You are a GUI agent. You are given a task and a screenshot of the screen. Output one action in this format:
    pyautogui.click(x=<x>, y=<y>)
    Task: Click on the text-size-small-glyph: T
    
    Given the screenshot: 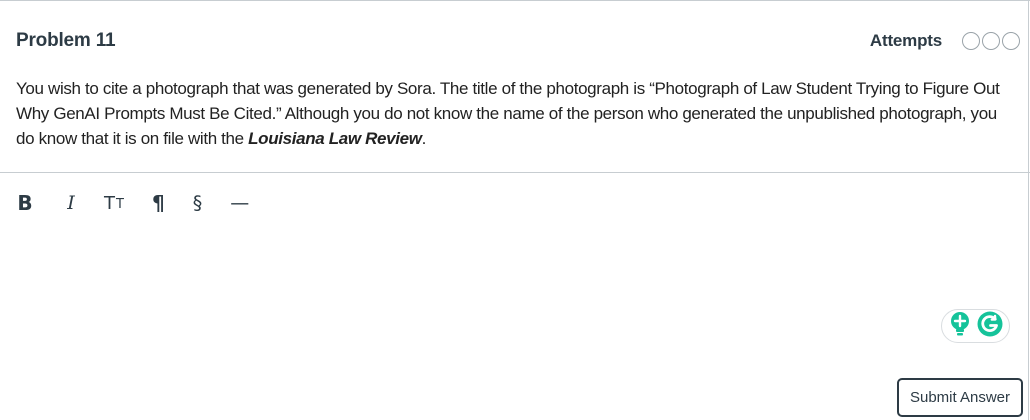 What is the action you would take?
    pyautogui.click(x=120, y=204)
    